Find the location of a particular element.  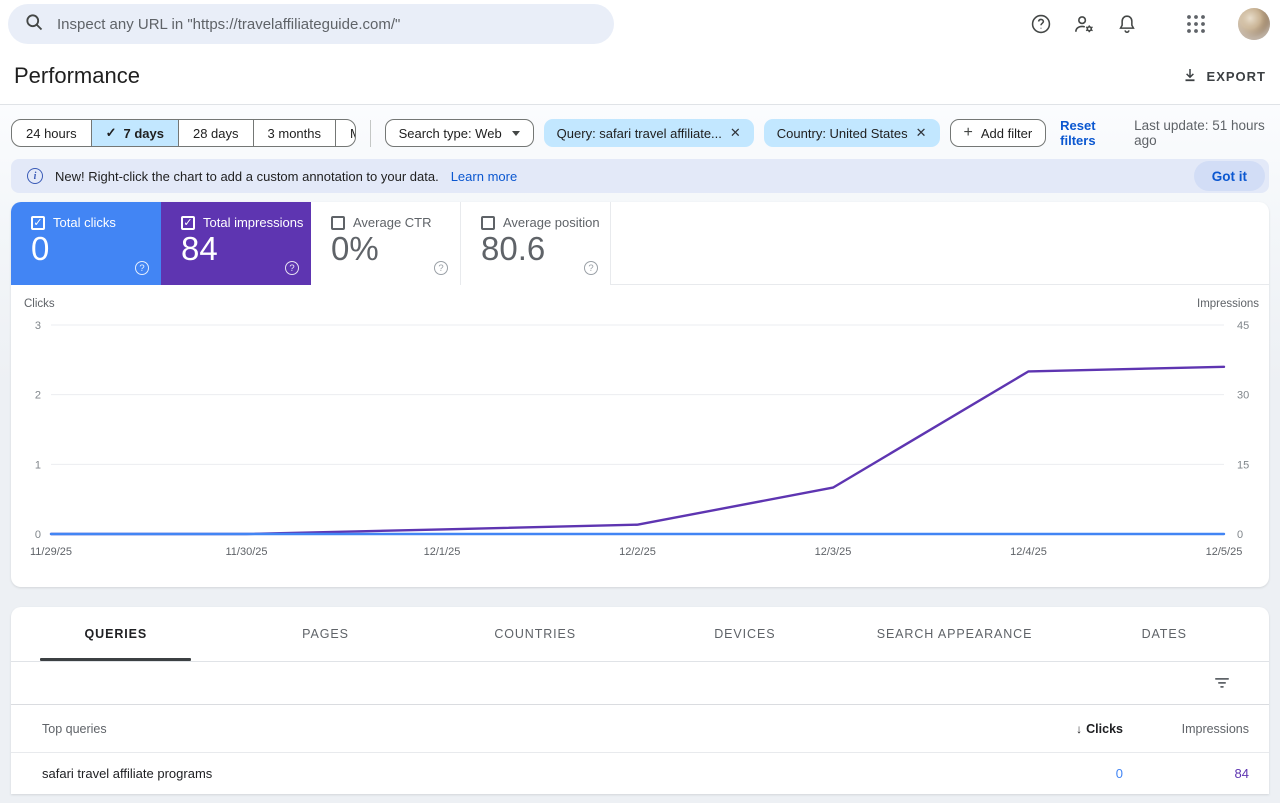

checkmark-icon: ✓ is located at coordinates (111, 132).